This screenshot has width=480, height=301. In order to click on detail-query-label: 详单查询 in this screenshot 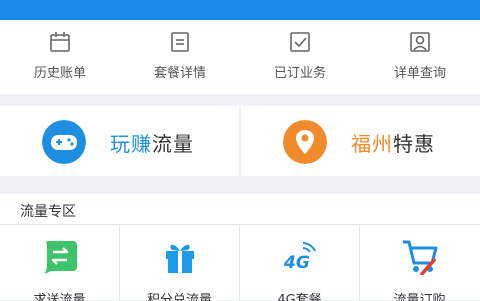, I will do `click(419, 73)`.